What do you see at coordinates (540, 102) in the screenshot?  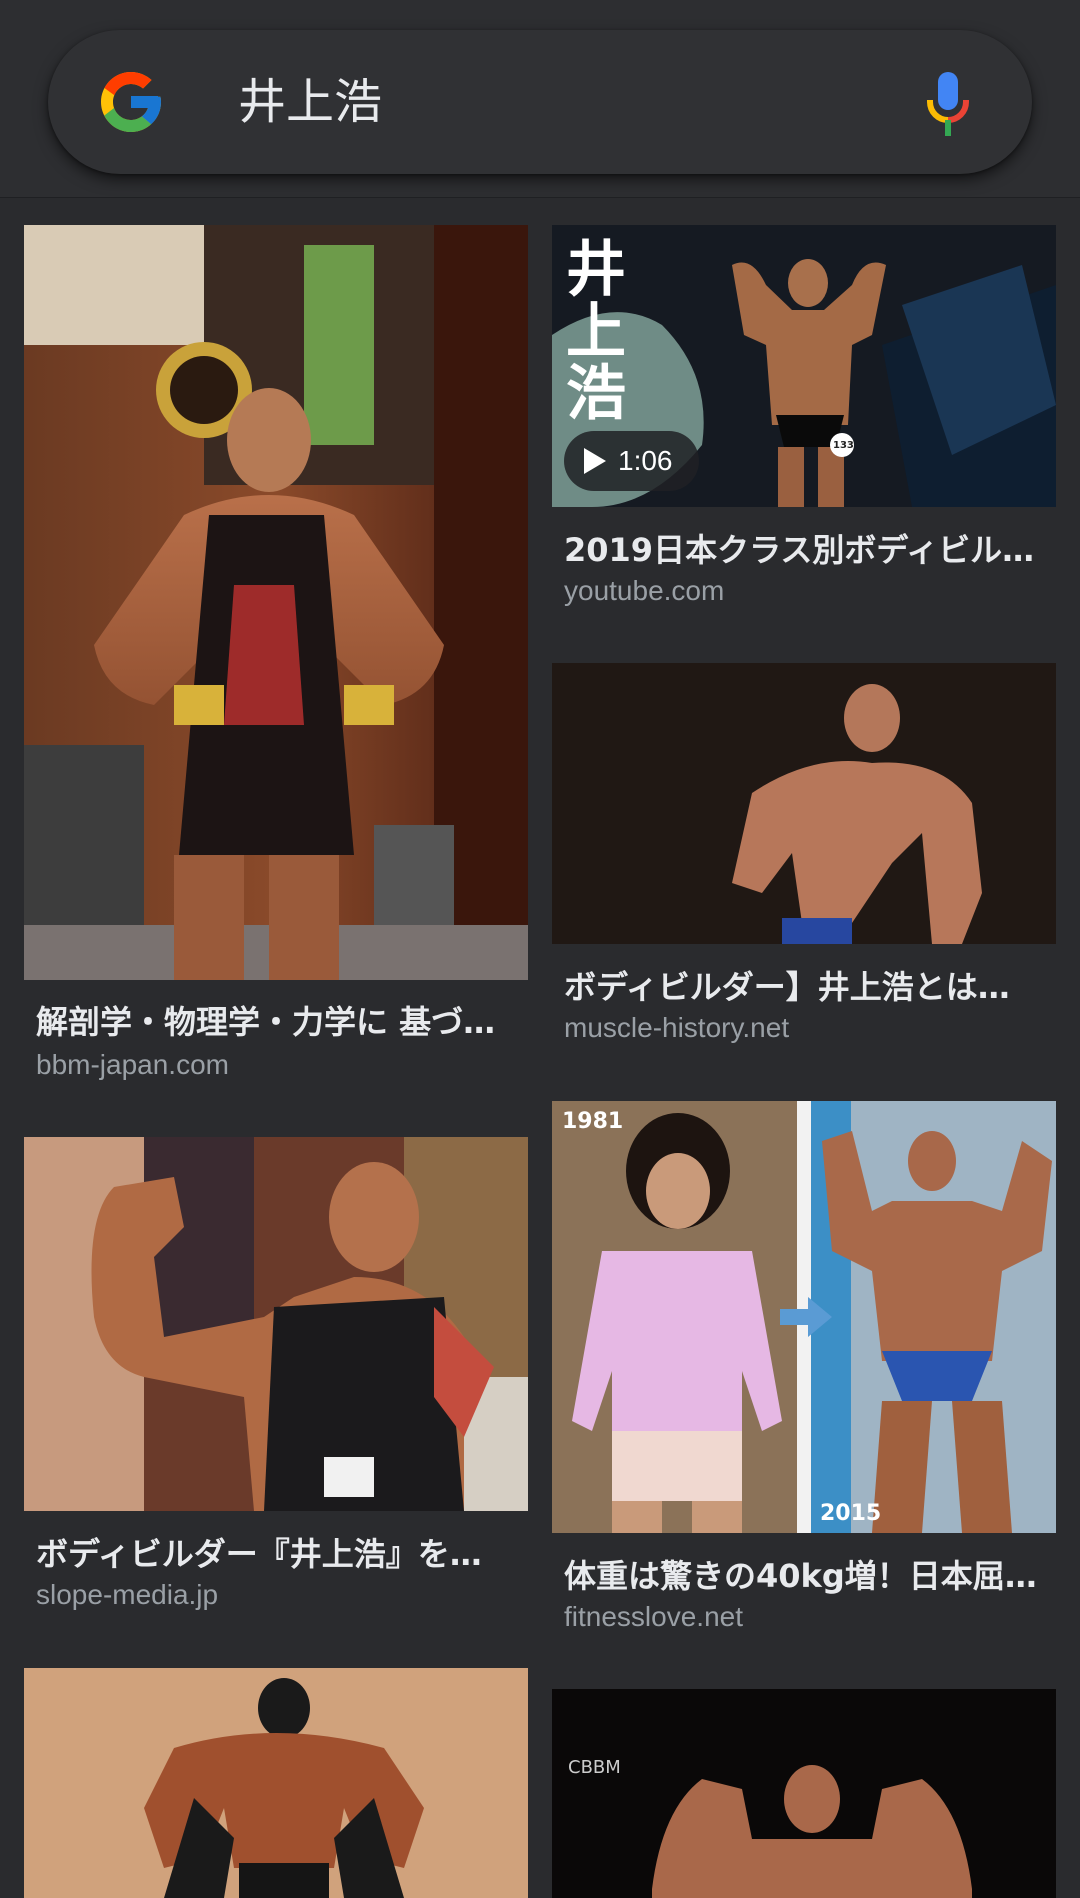 I see `search-bar` at bounding box center [540, 102].